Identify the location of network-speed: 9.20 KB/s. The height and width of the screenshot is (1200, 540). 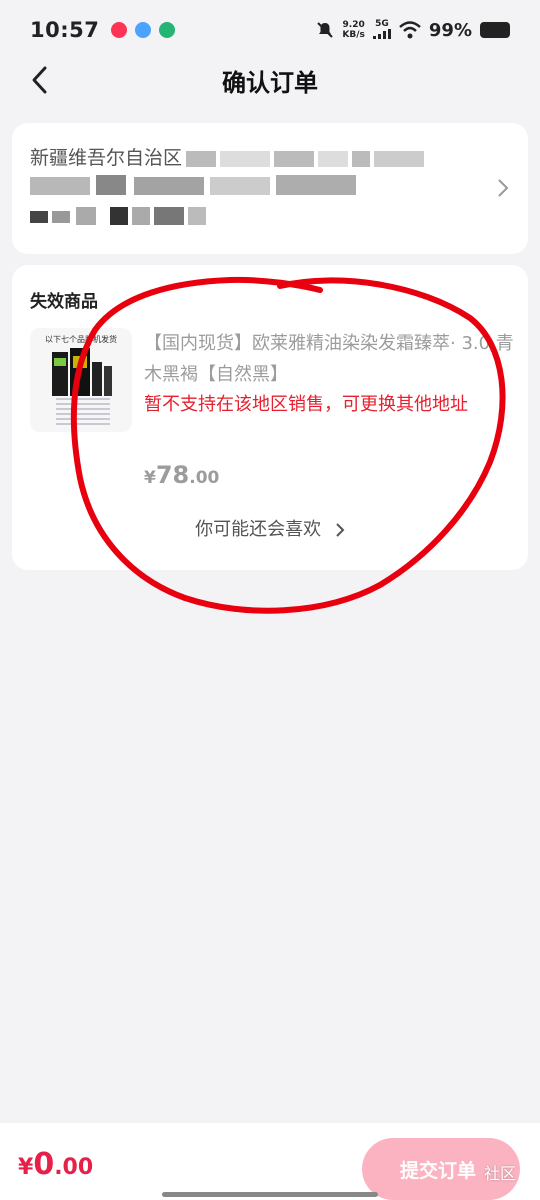
(353, 30).